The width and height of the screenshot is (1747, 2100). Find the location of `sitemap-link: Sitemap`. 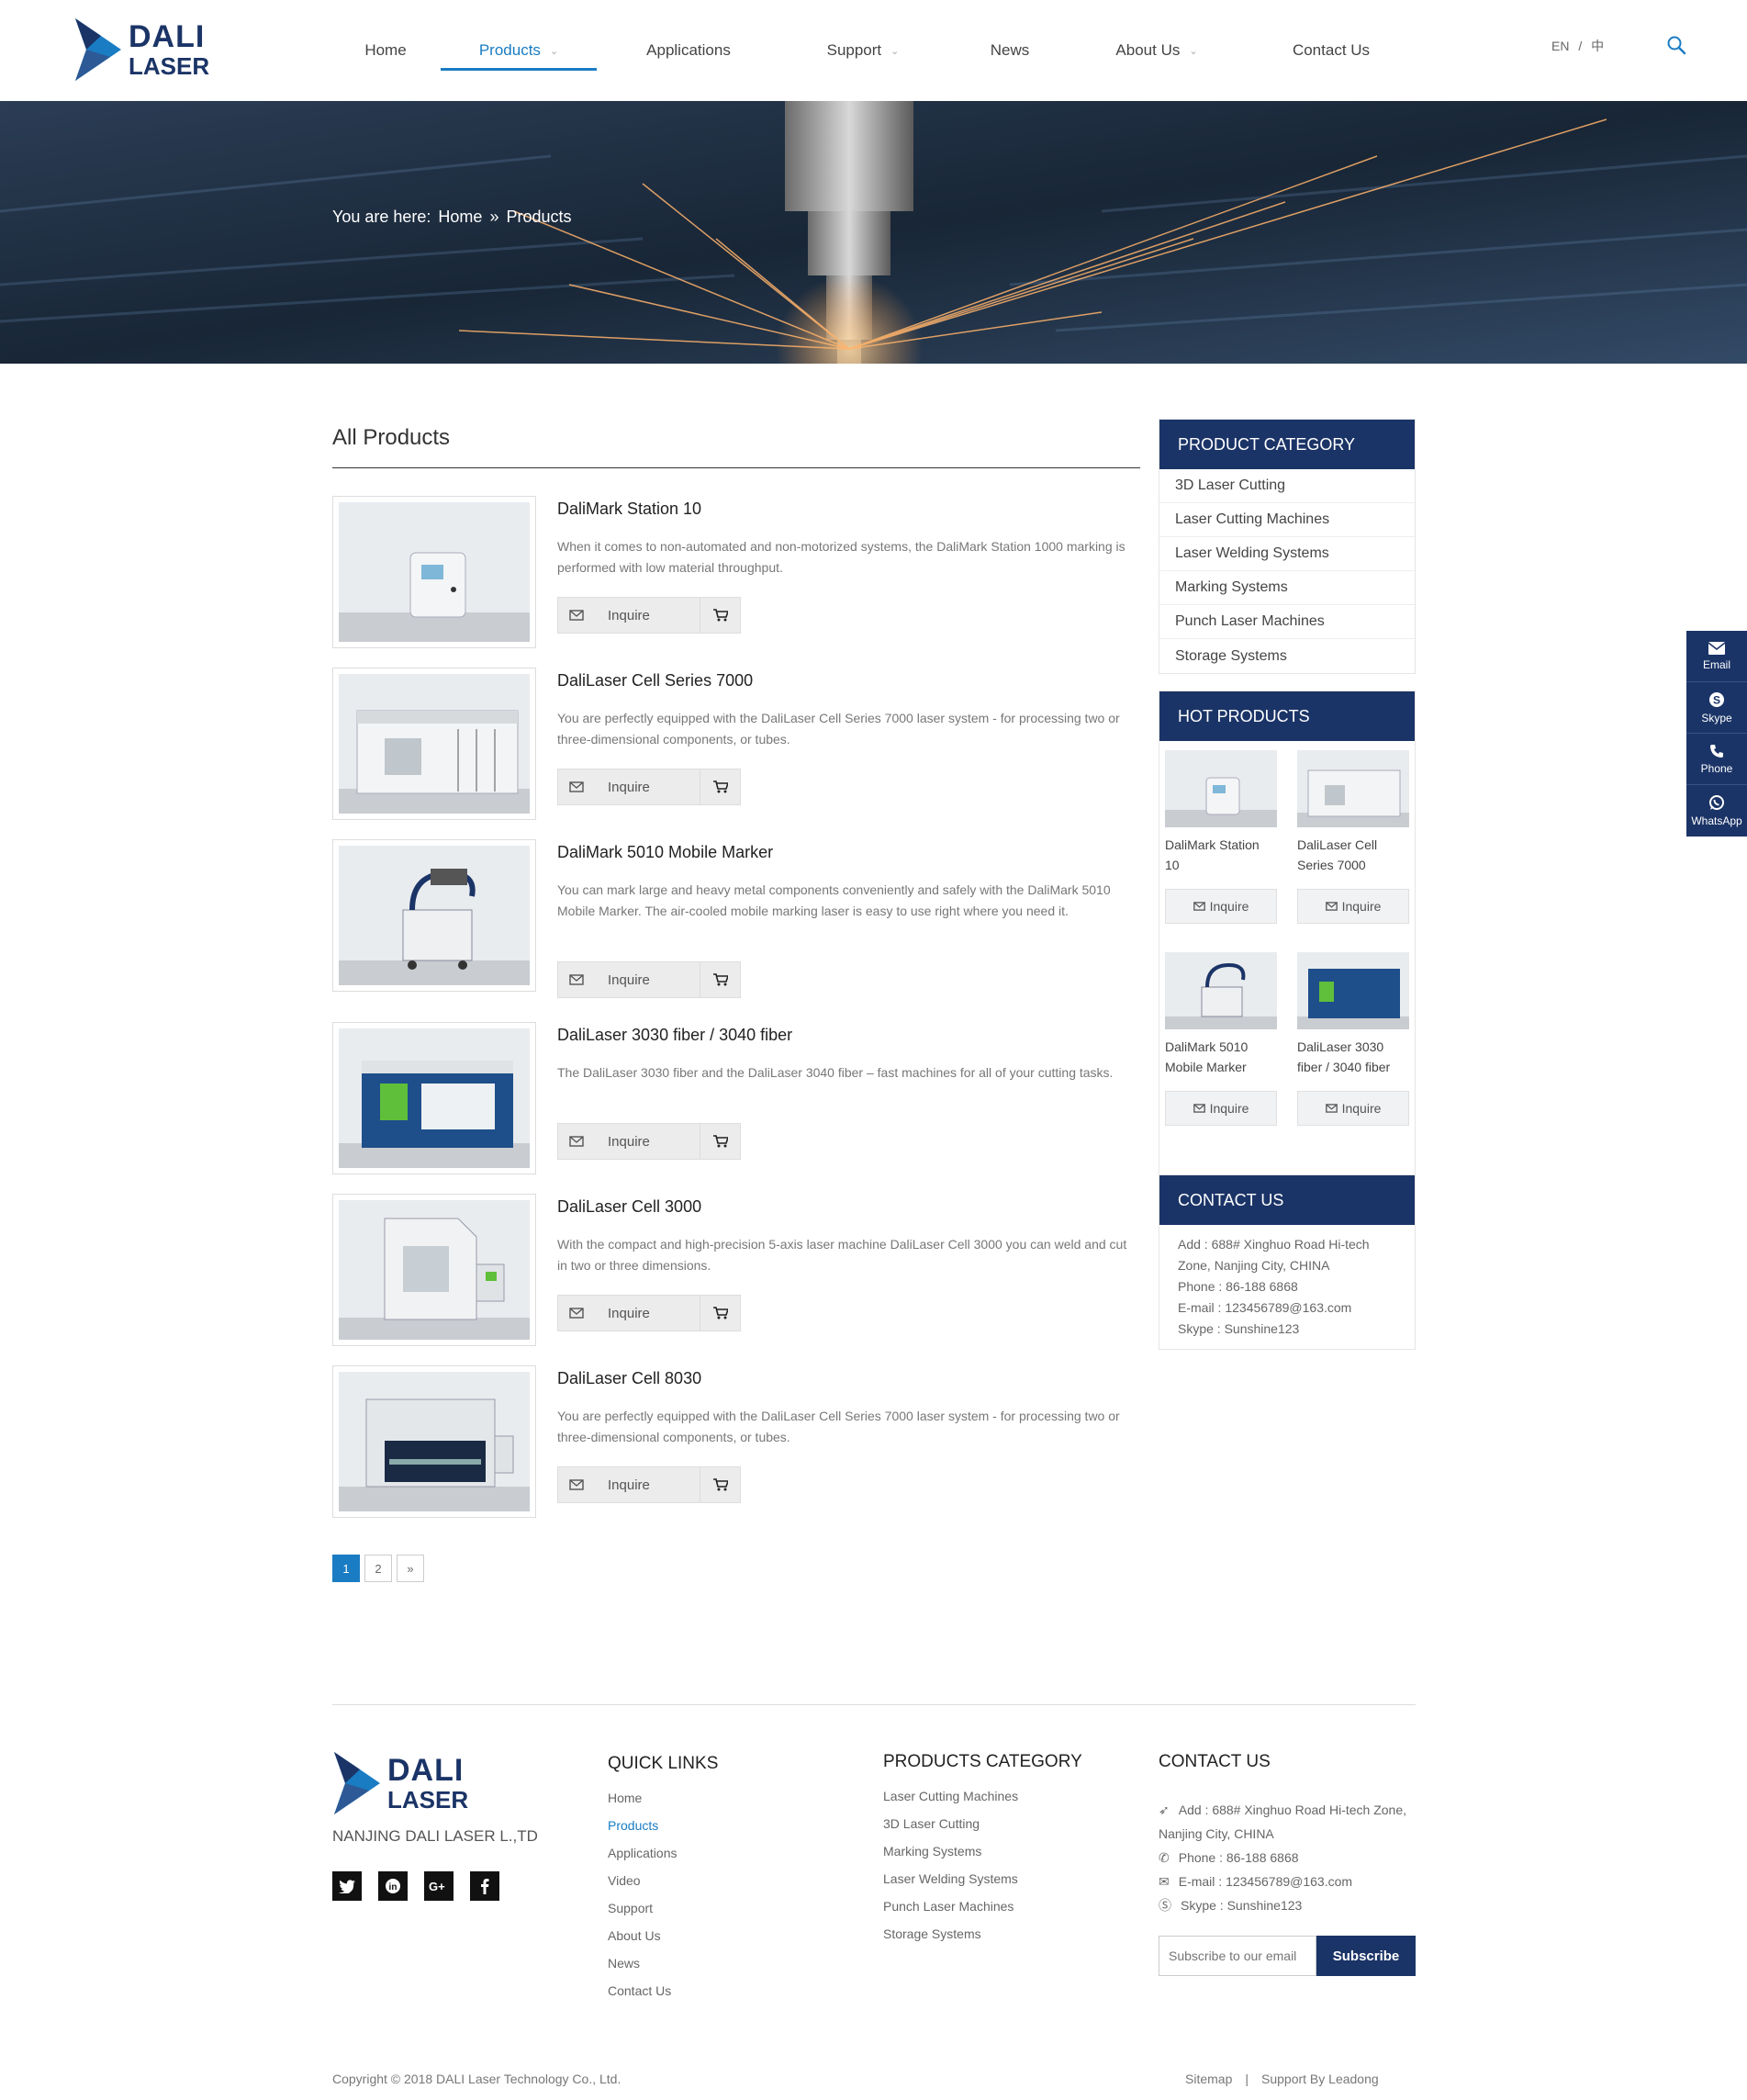

sitemap-link: Sitemap is located at coordinates (1208, 2079).